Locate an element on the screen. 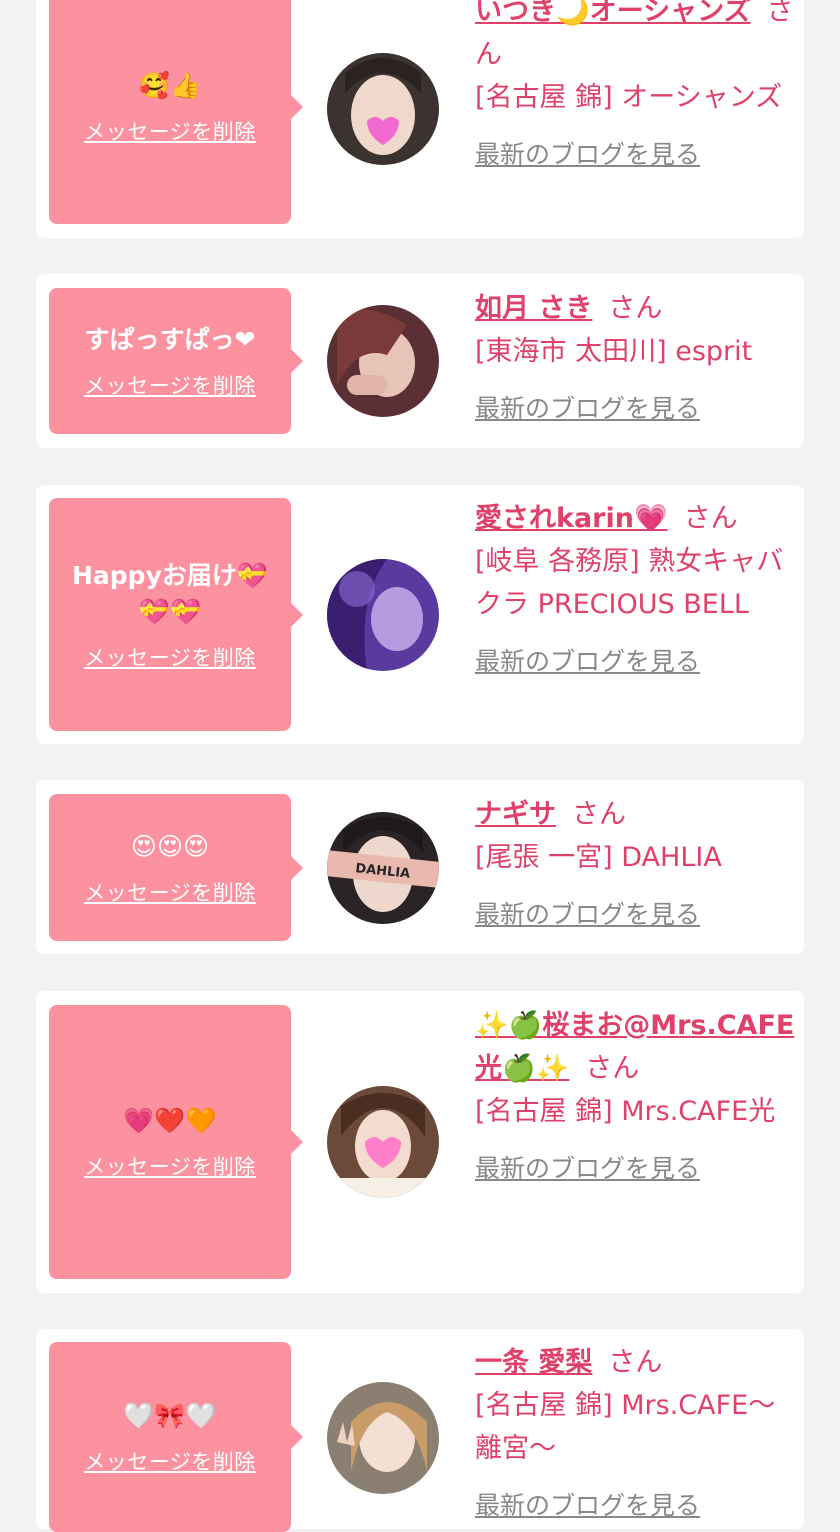  message-text: 🥰👍 is located at coordinates (170, 85).